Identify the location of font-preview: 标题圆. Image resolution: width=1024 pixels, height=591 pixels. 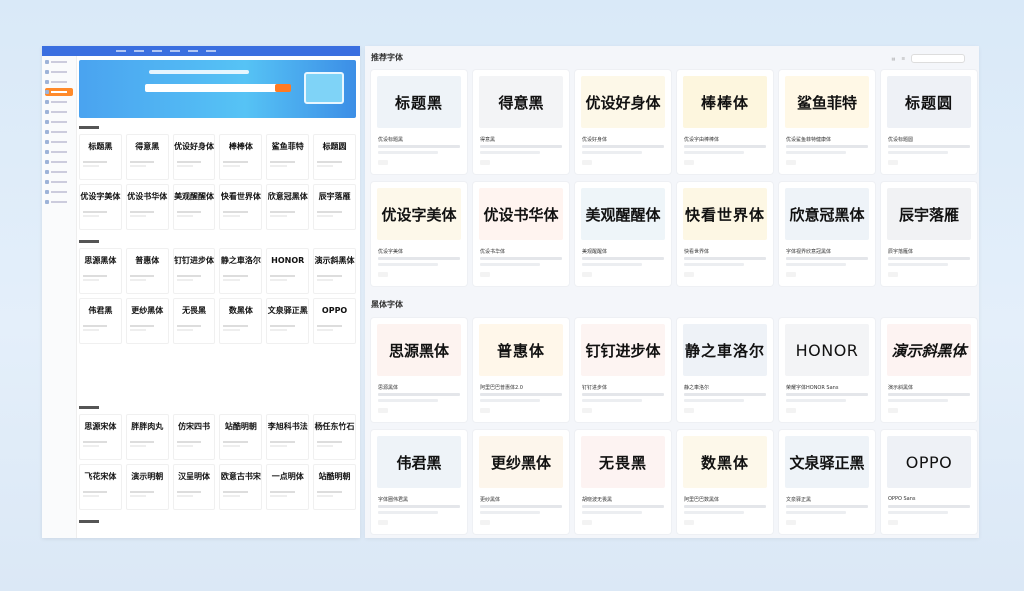
(929, 102).